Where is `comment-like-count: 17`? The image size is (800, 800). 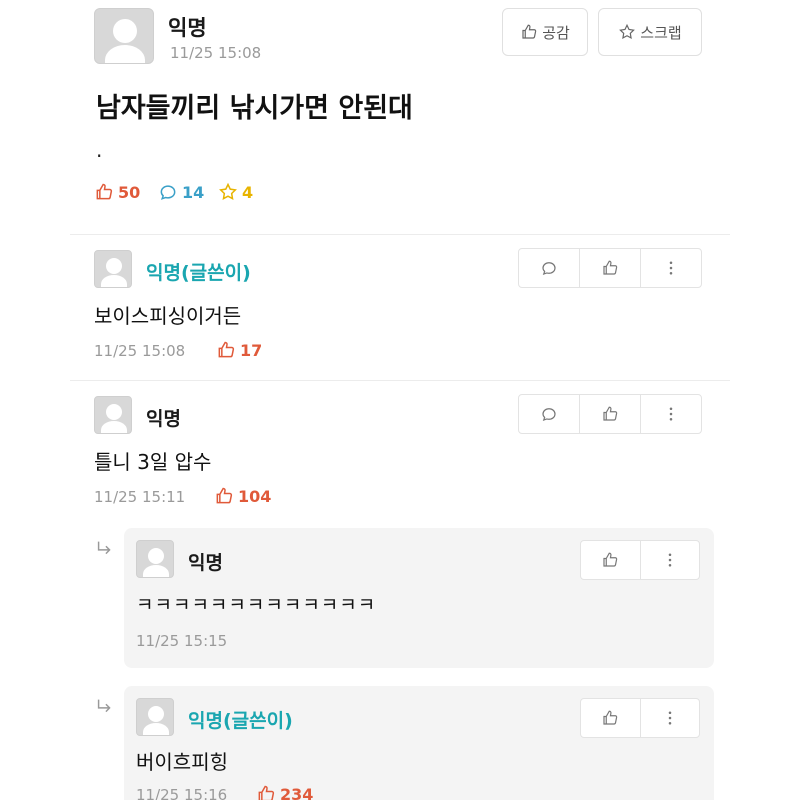 comment-like-count: 17 is located at coordinates (239, 350).